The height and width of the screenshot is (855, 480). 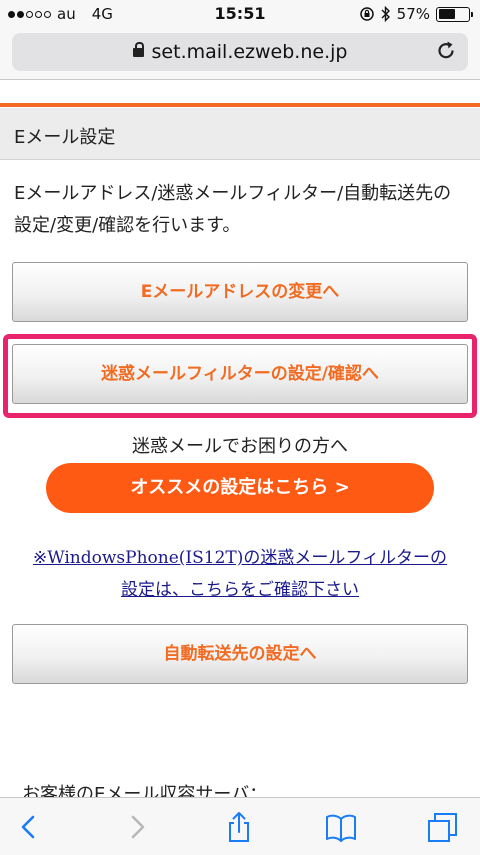 What do you see at coordinates (447, 14) in the screenshot?
I see `battery-fill` at bounding box center [447, 14].